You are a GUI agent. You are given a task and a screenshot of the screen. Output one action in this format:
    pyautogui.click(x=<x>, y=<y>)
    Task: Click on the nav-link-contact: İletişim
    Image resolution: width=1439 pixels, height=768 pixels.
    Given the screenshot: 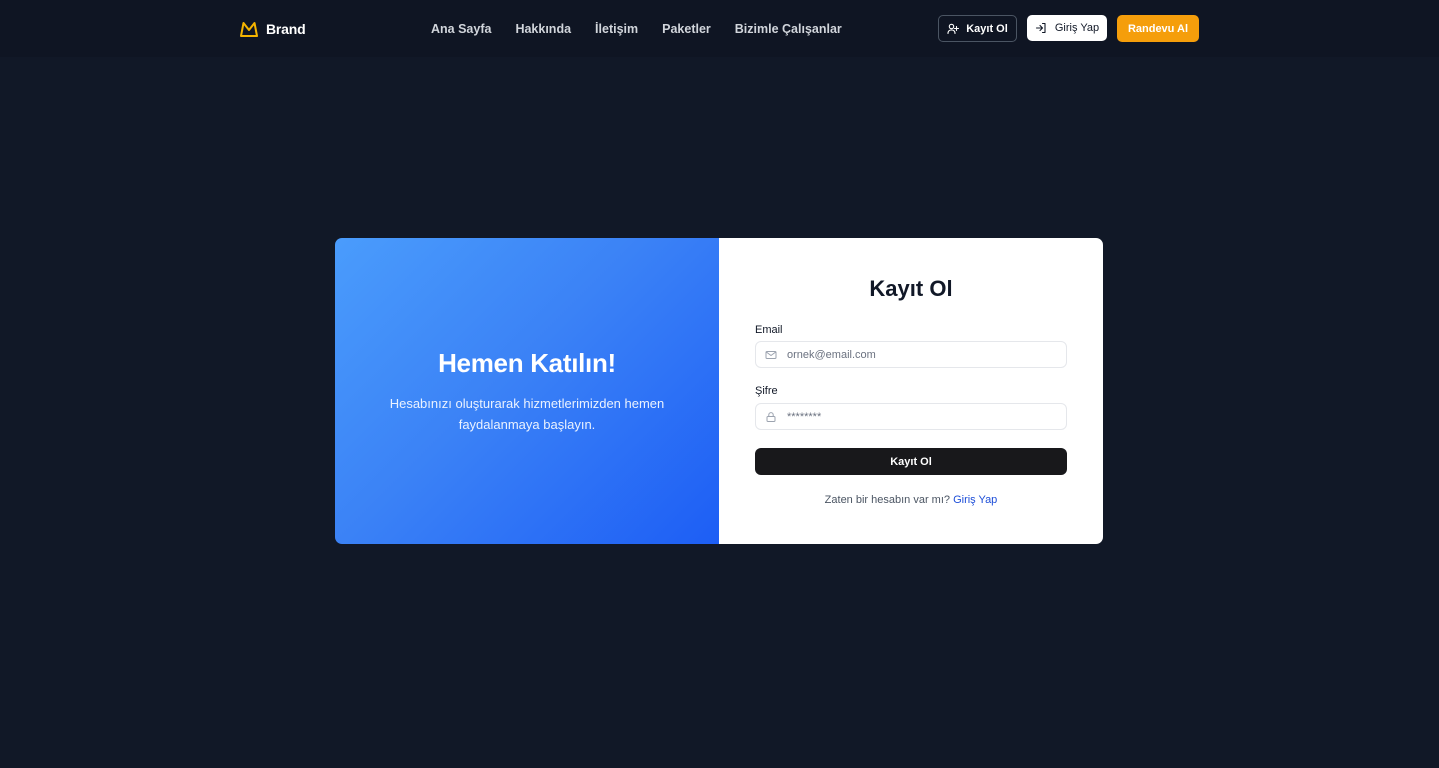 What is the action you would take?
    pyautogui.click(x=616, y=29)
    